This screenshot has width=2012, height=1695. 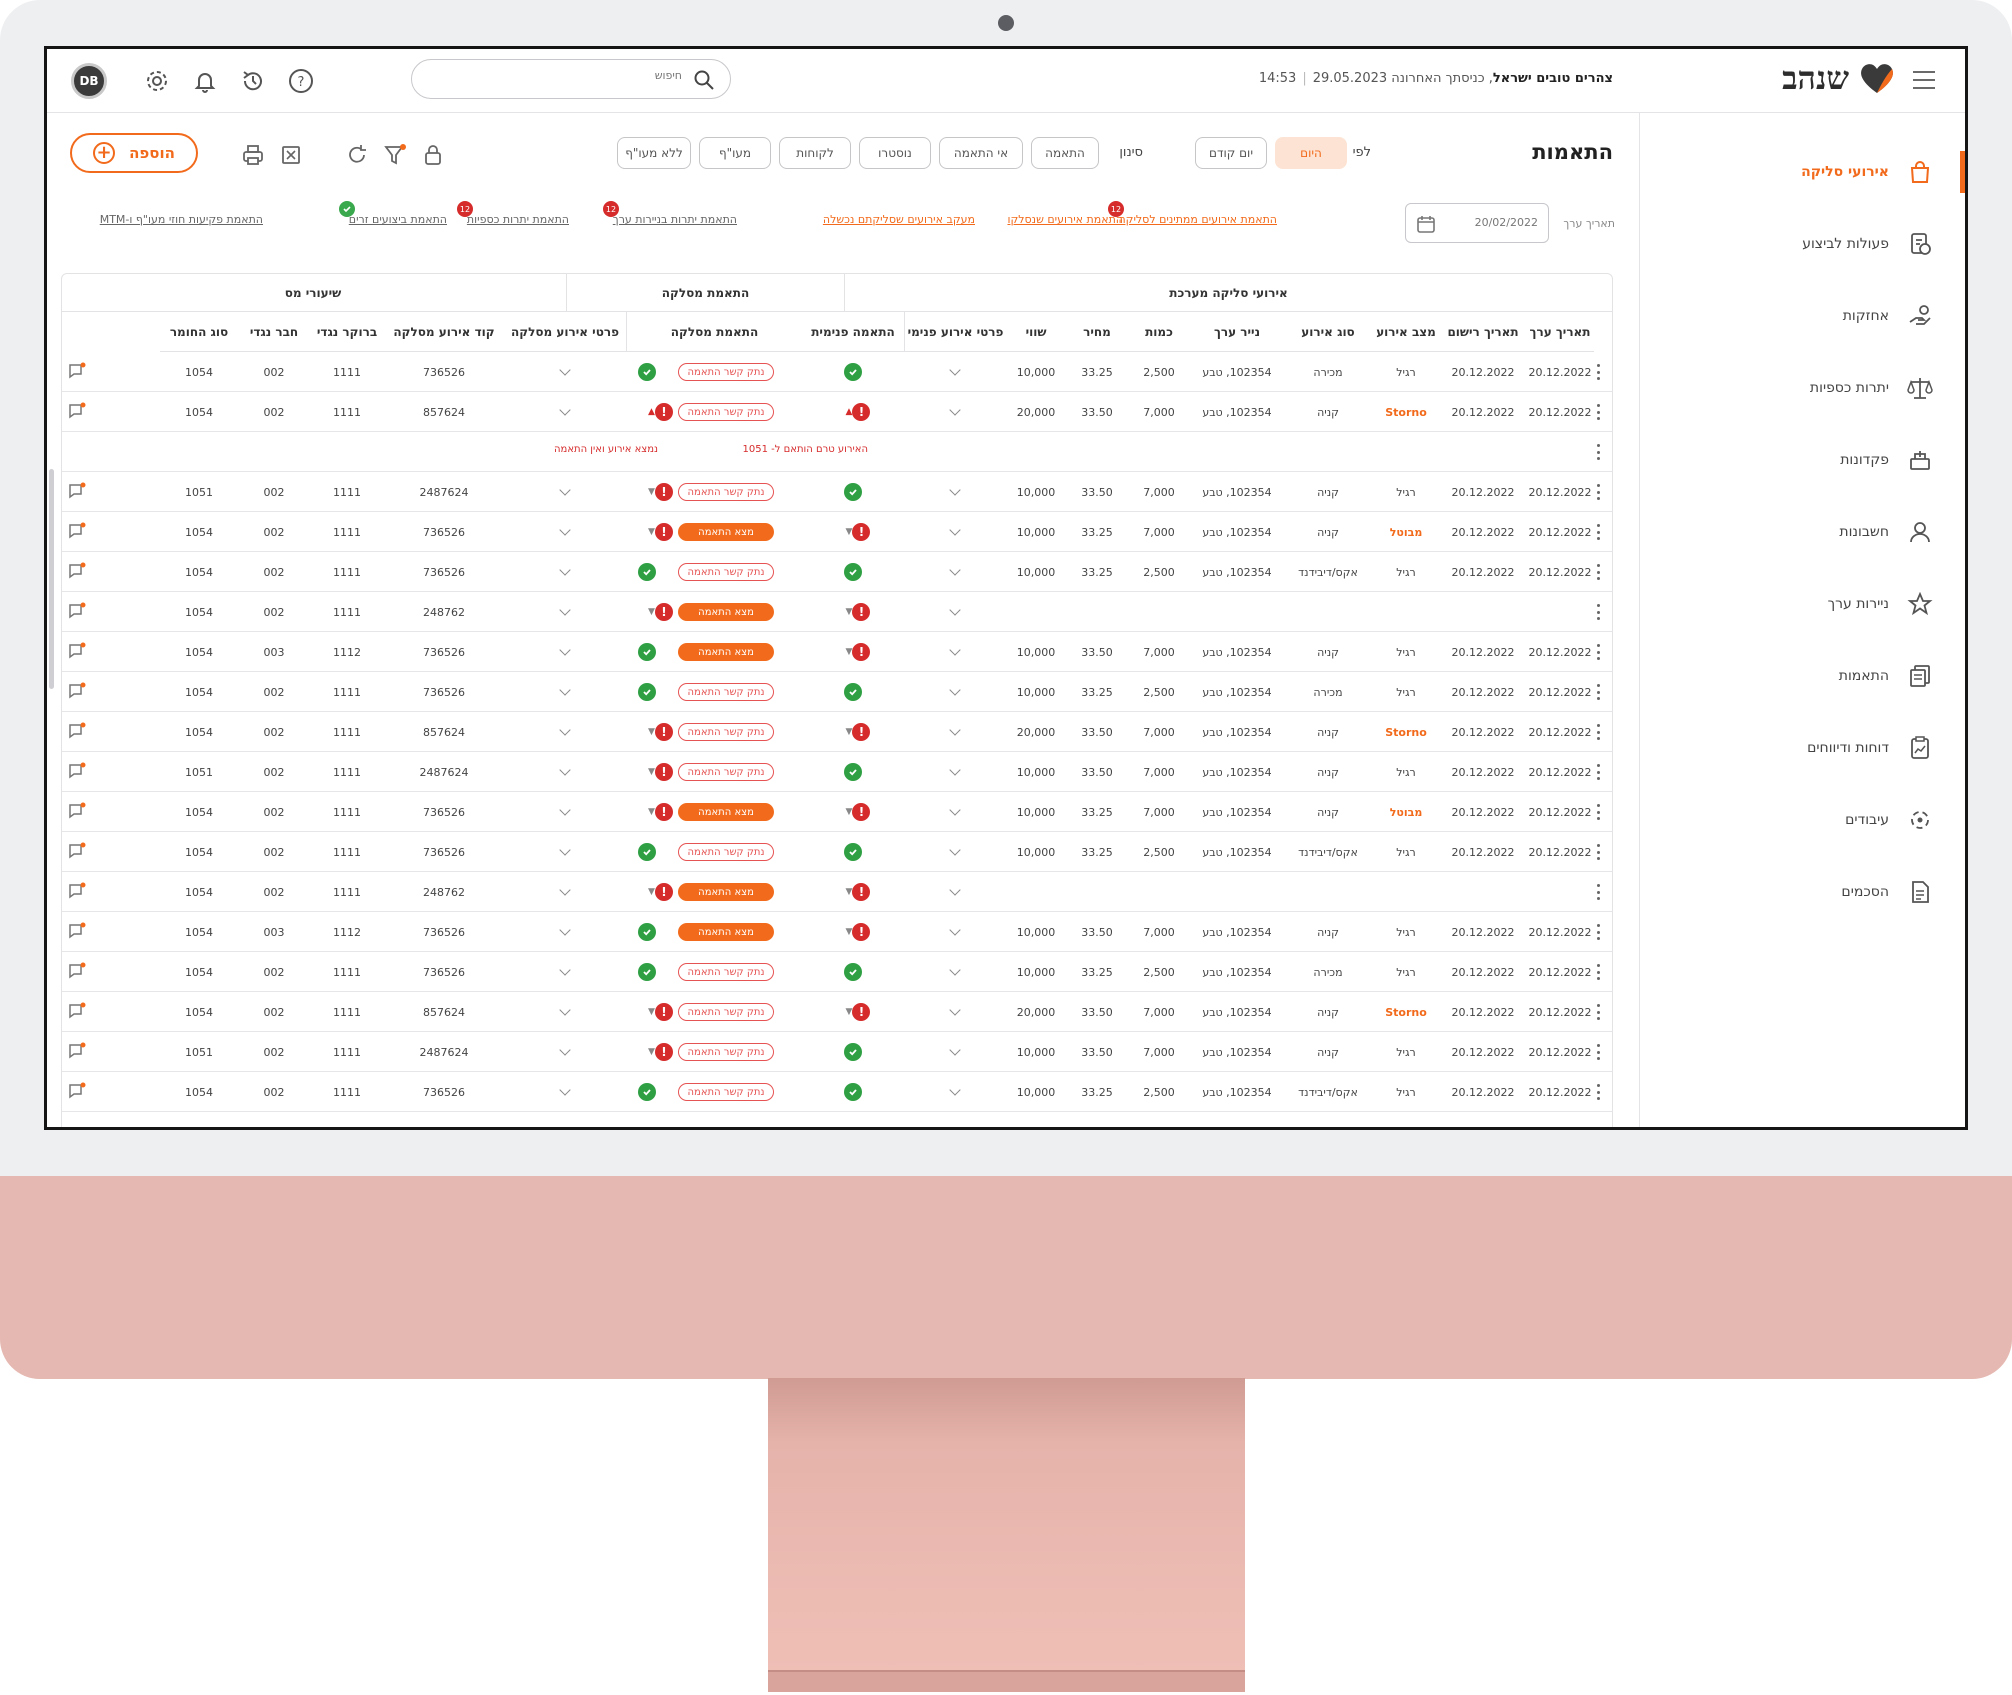 What do you see at coordinates (1328, 332) in the screenshot?
I see `column-header: סוג אירוע` at bounding box center [1328, 332].